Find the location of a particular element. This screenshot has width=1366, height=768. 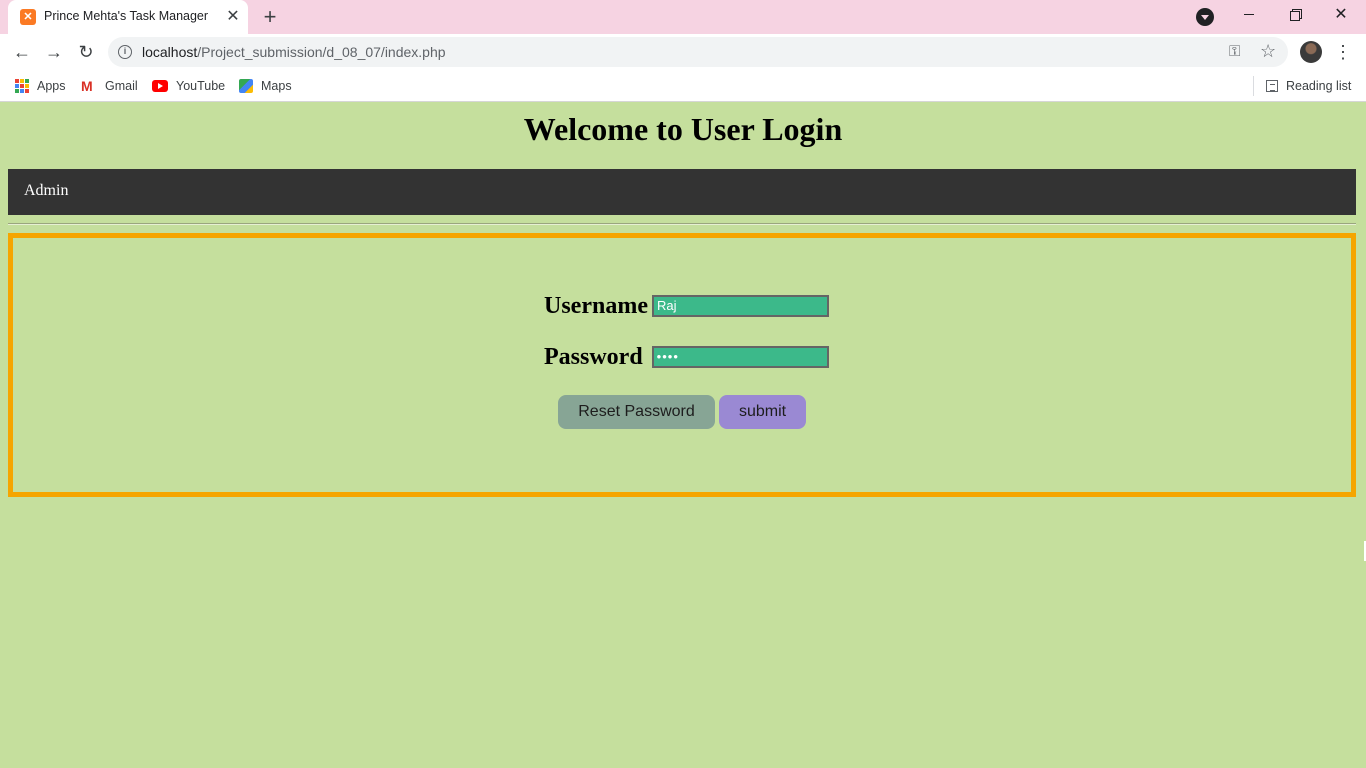

bookmark-star-icon: ☆ is located at coordinates (1268, 51).